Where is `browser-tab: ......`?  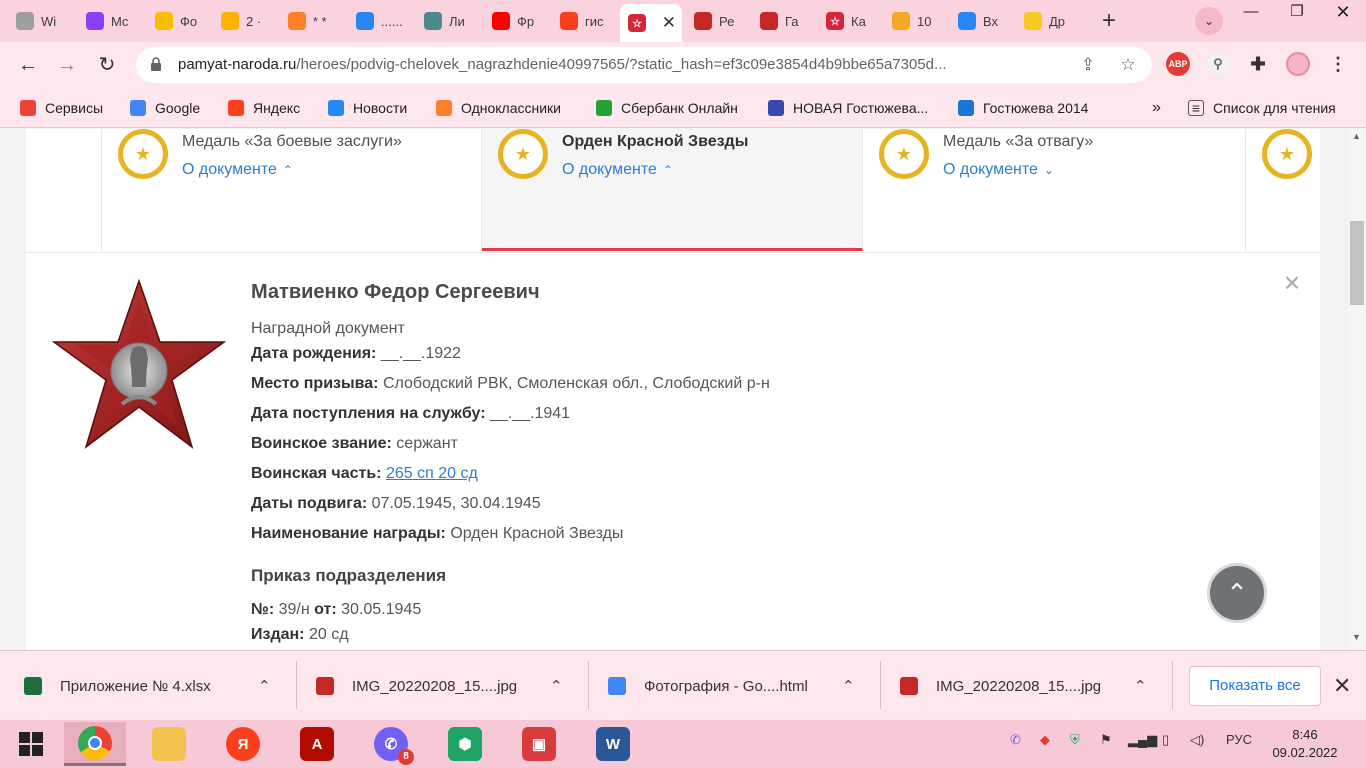
browser-tab: ...... is located at coordinates (379, 21).